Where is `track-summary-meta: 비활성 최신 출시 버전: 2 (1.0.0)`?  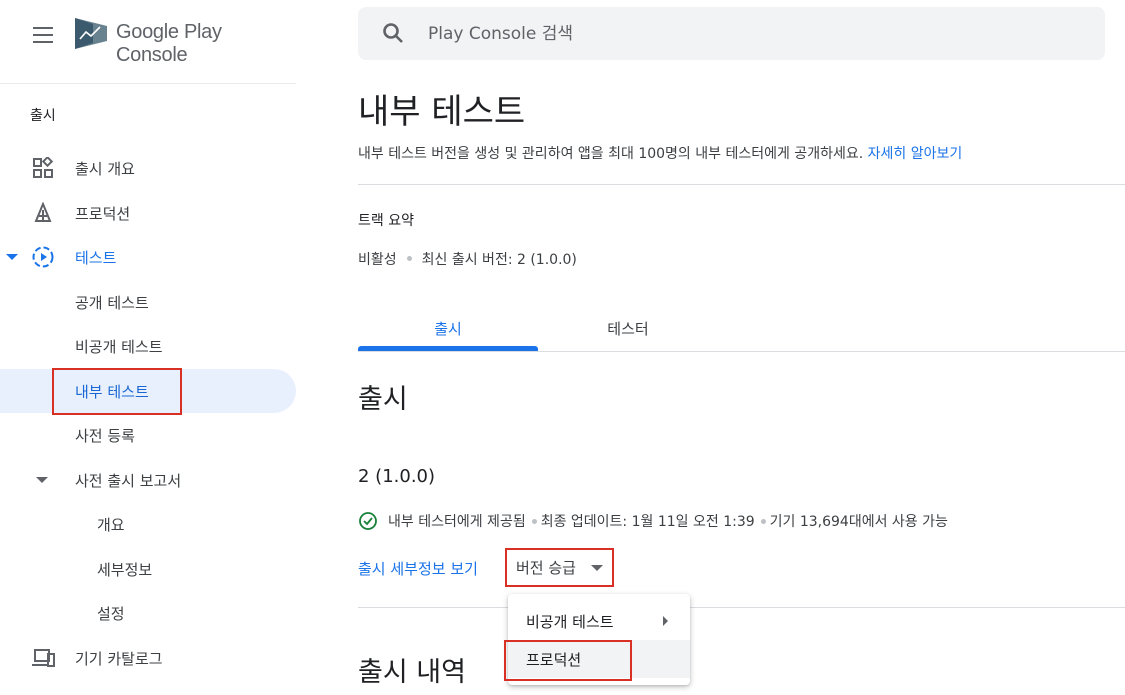 track-summary-meta: 비활성 최신 출시 버전: 2 (1.0.0) is located at coordinates (467, 259).